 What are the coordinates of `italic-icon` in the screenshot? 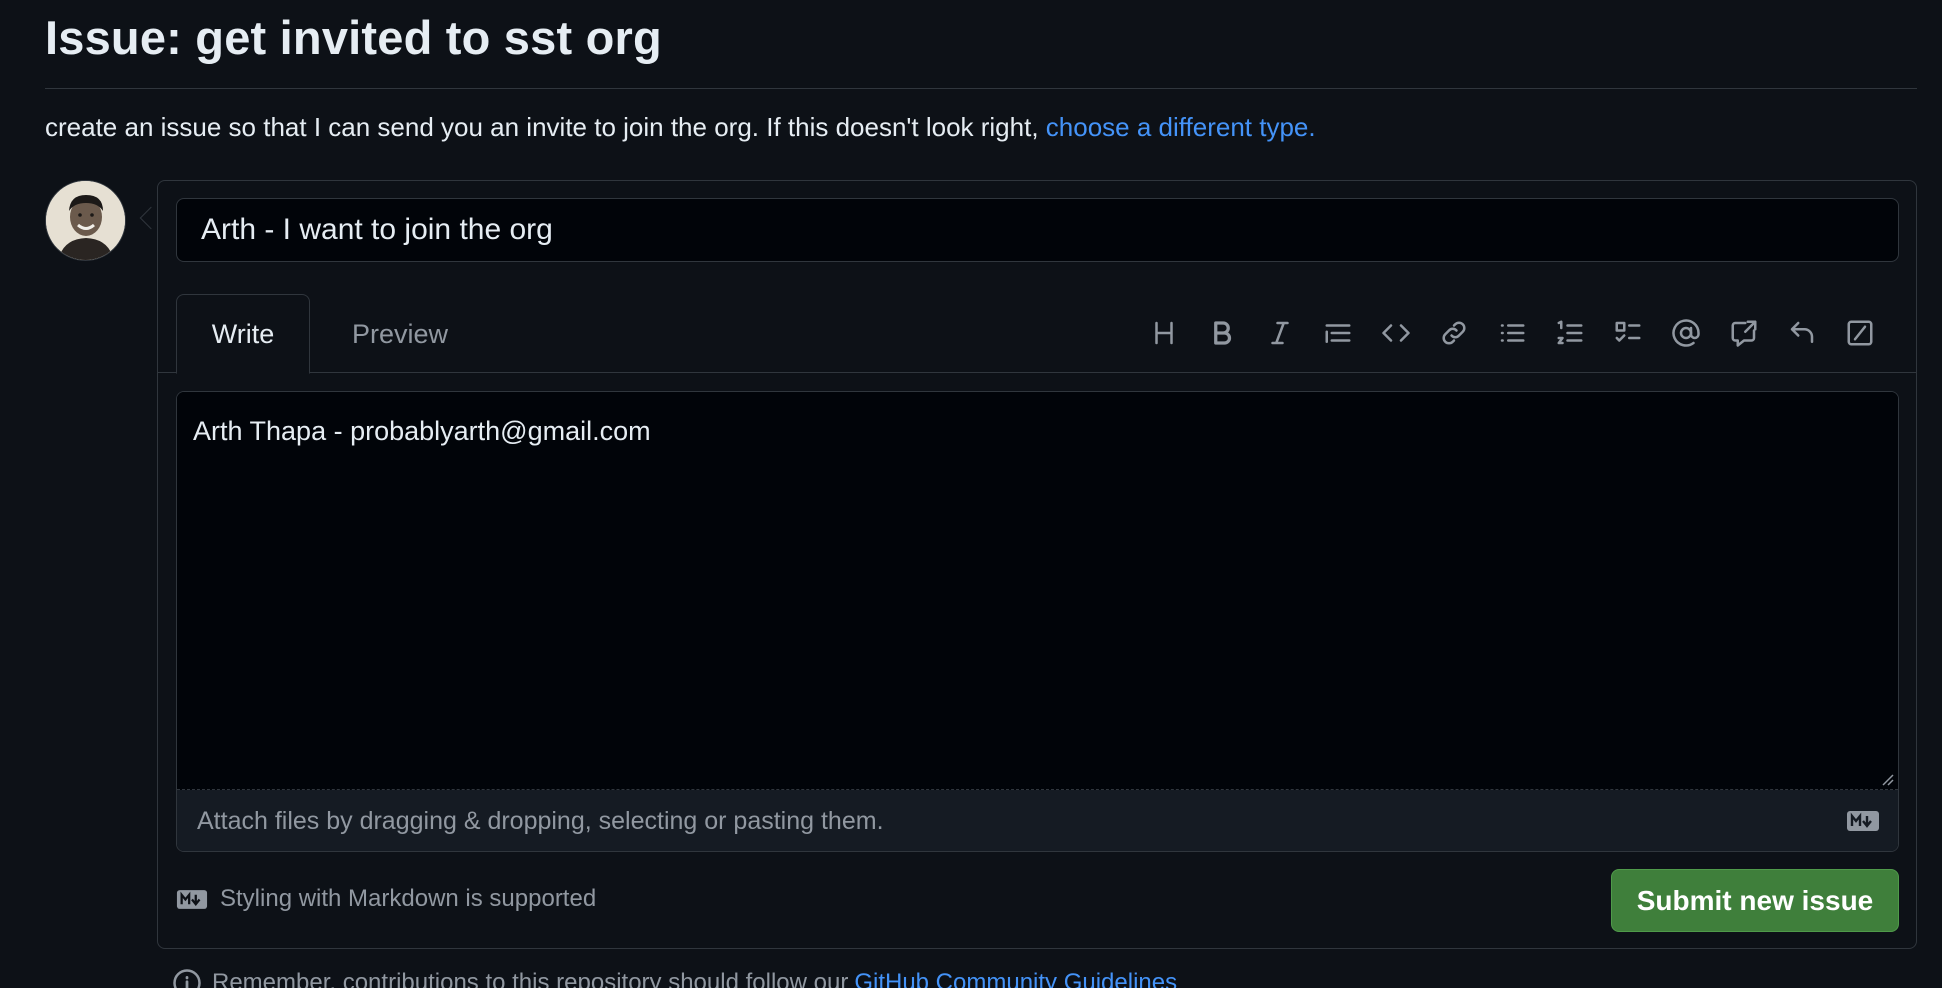 It's located at (1280, 333).